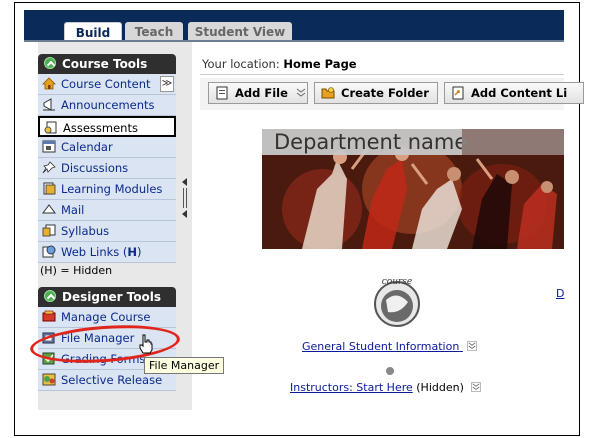 Image resolution: width=592 pixels, height=438 pixels. What do you see at coordinates (413, 189) in the screenshot?
I see `department-banner: Department name` at bounding box center [413, 189].